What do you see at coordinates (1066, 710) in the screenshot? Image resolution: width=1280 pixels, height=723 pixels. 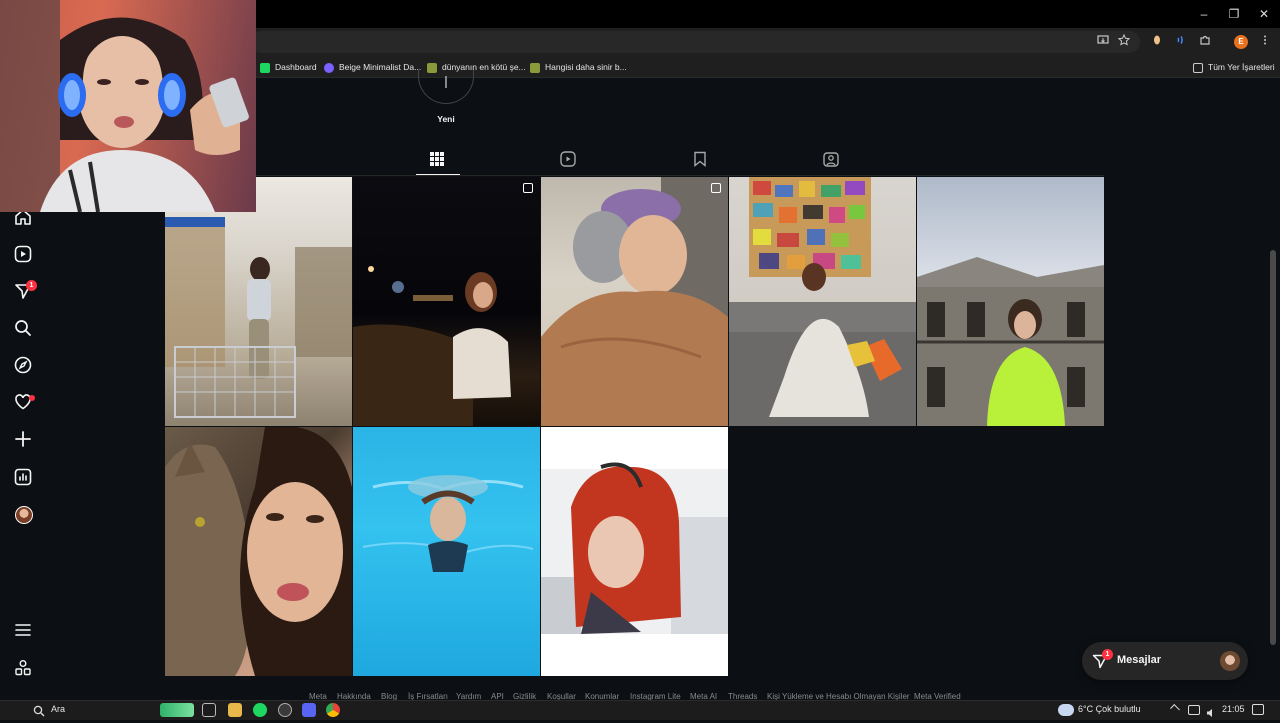 I see `cloud-icon` at bounding box center [1066, 710].